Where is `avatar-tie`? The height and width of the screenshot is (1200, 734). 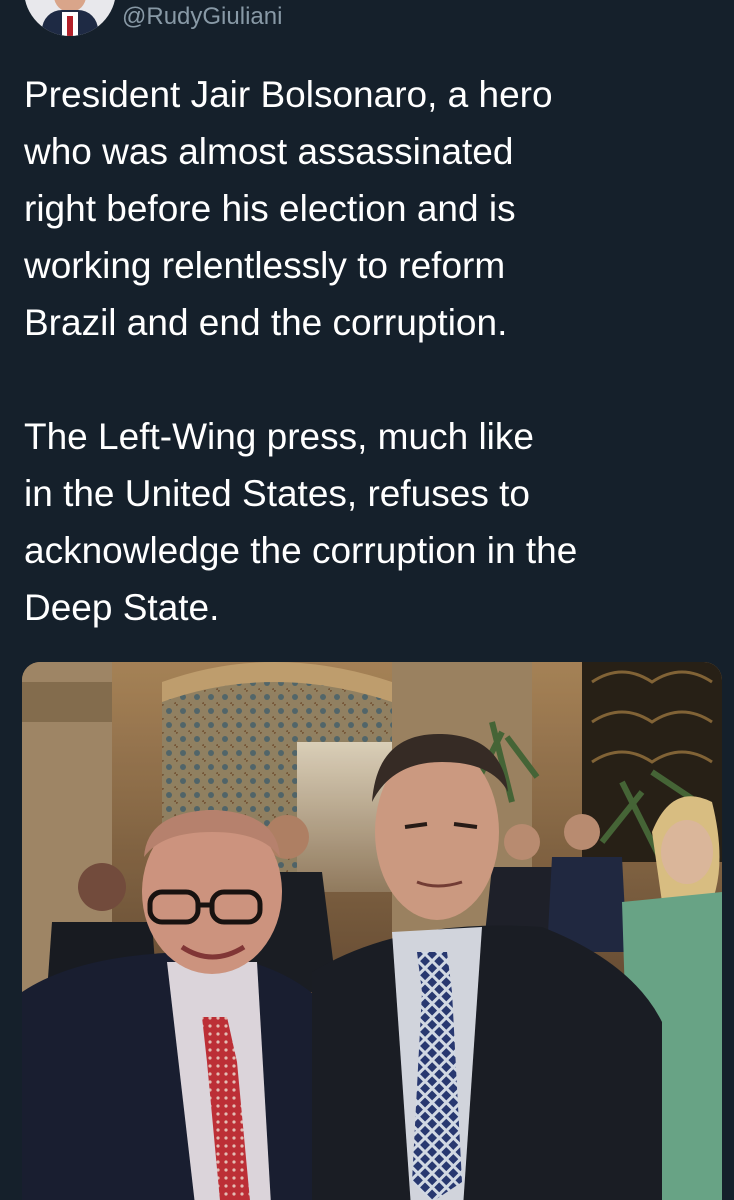 avatar-tie is located at coordinates (70, 26).